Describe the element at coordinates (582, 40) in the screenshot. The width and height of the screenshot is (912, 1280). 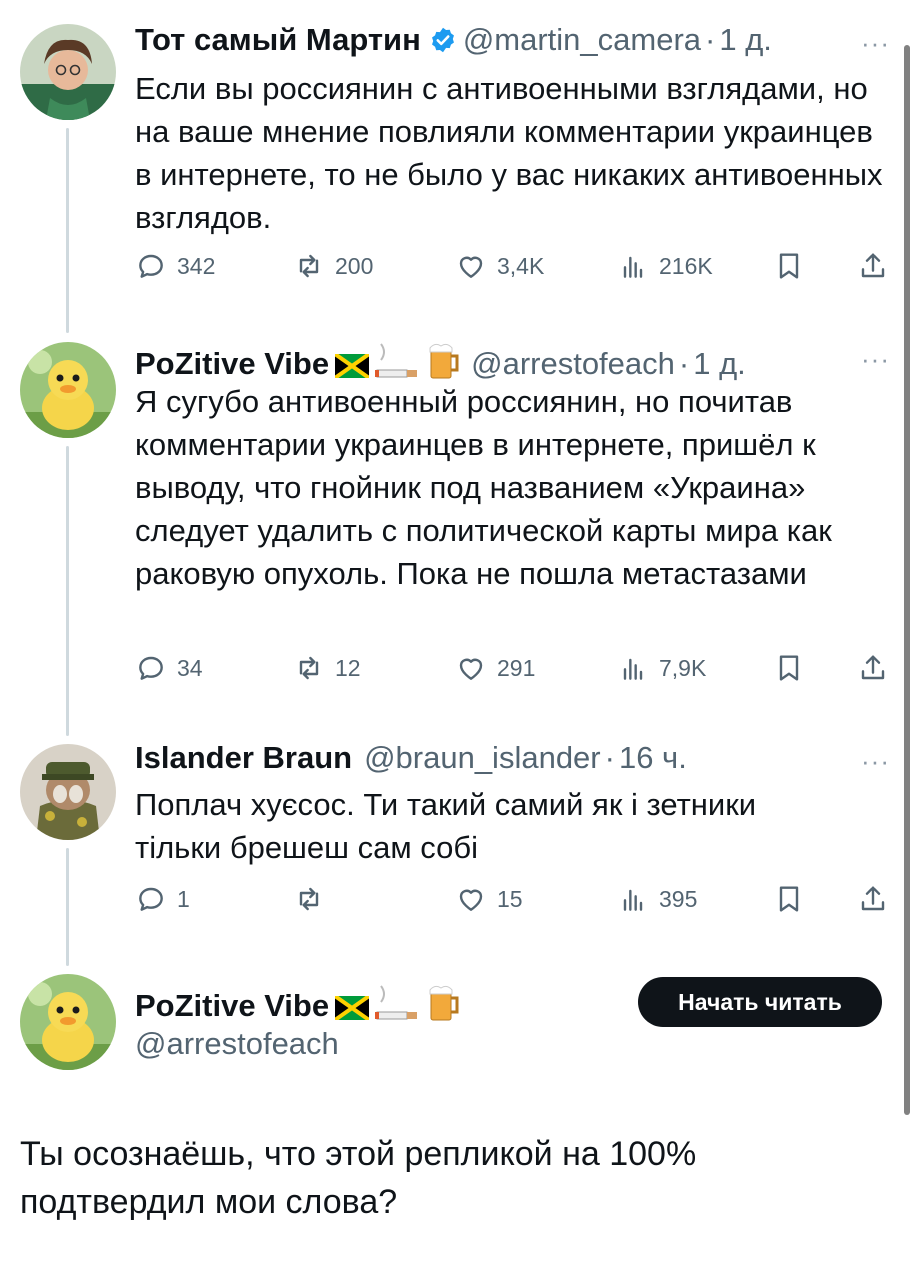
I see `author-handle: @martin_camera` at that location.